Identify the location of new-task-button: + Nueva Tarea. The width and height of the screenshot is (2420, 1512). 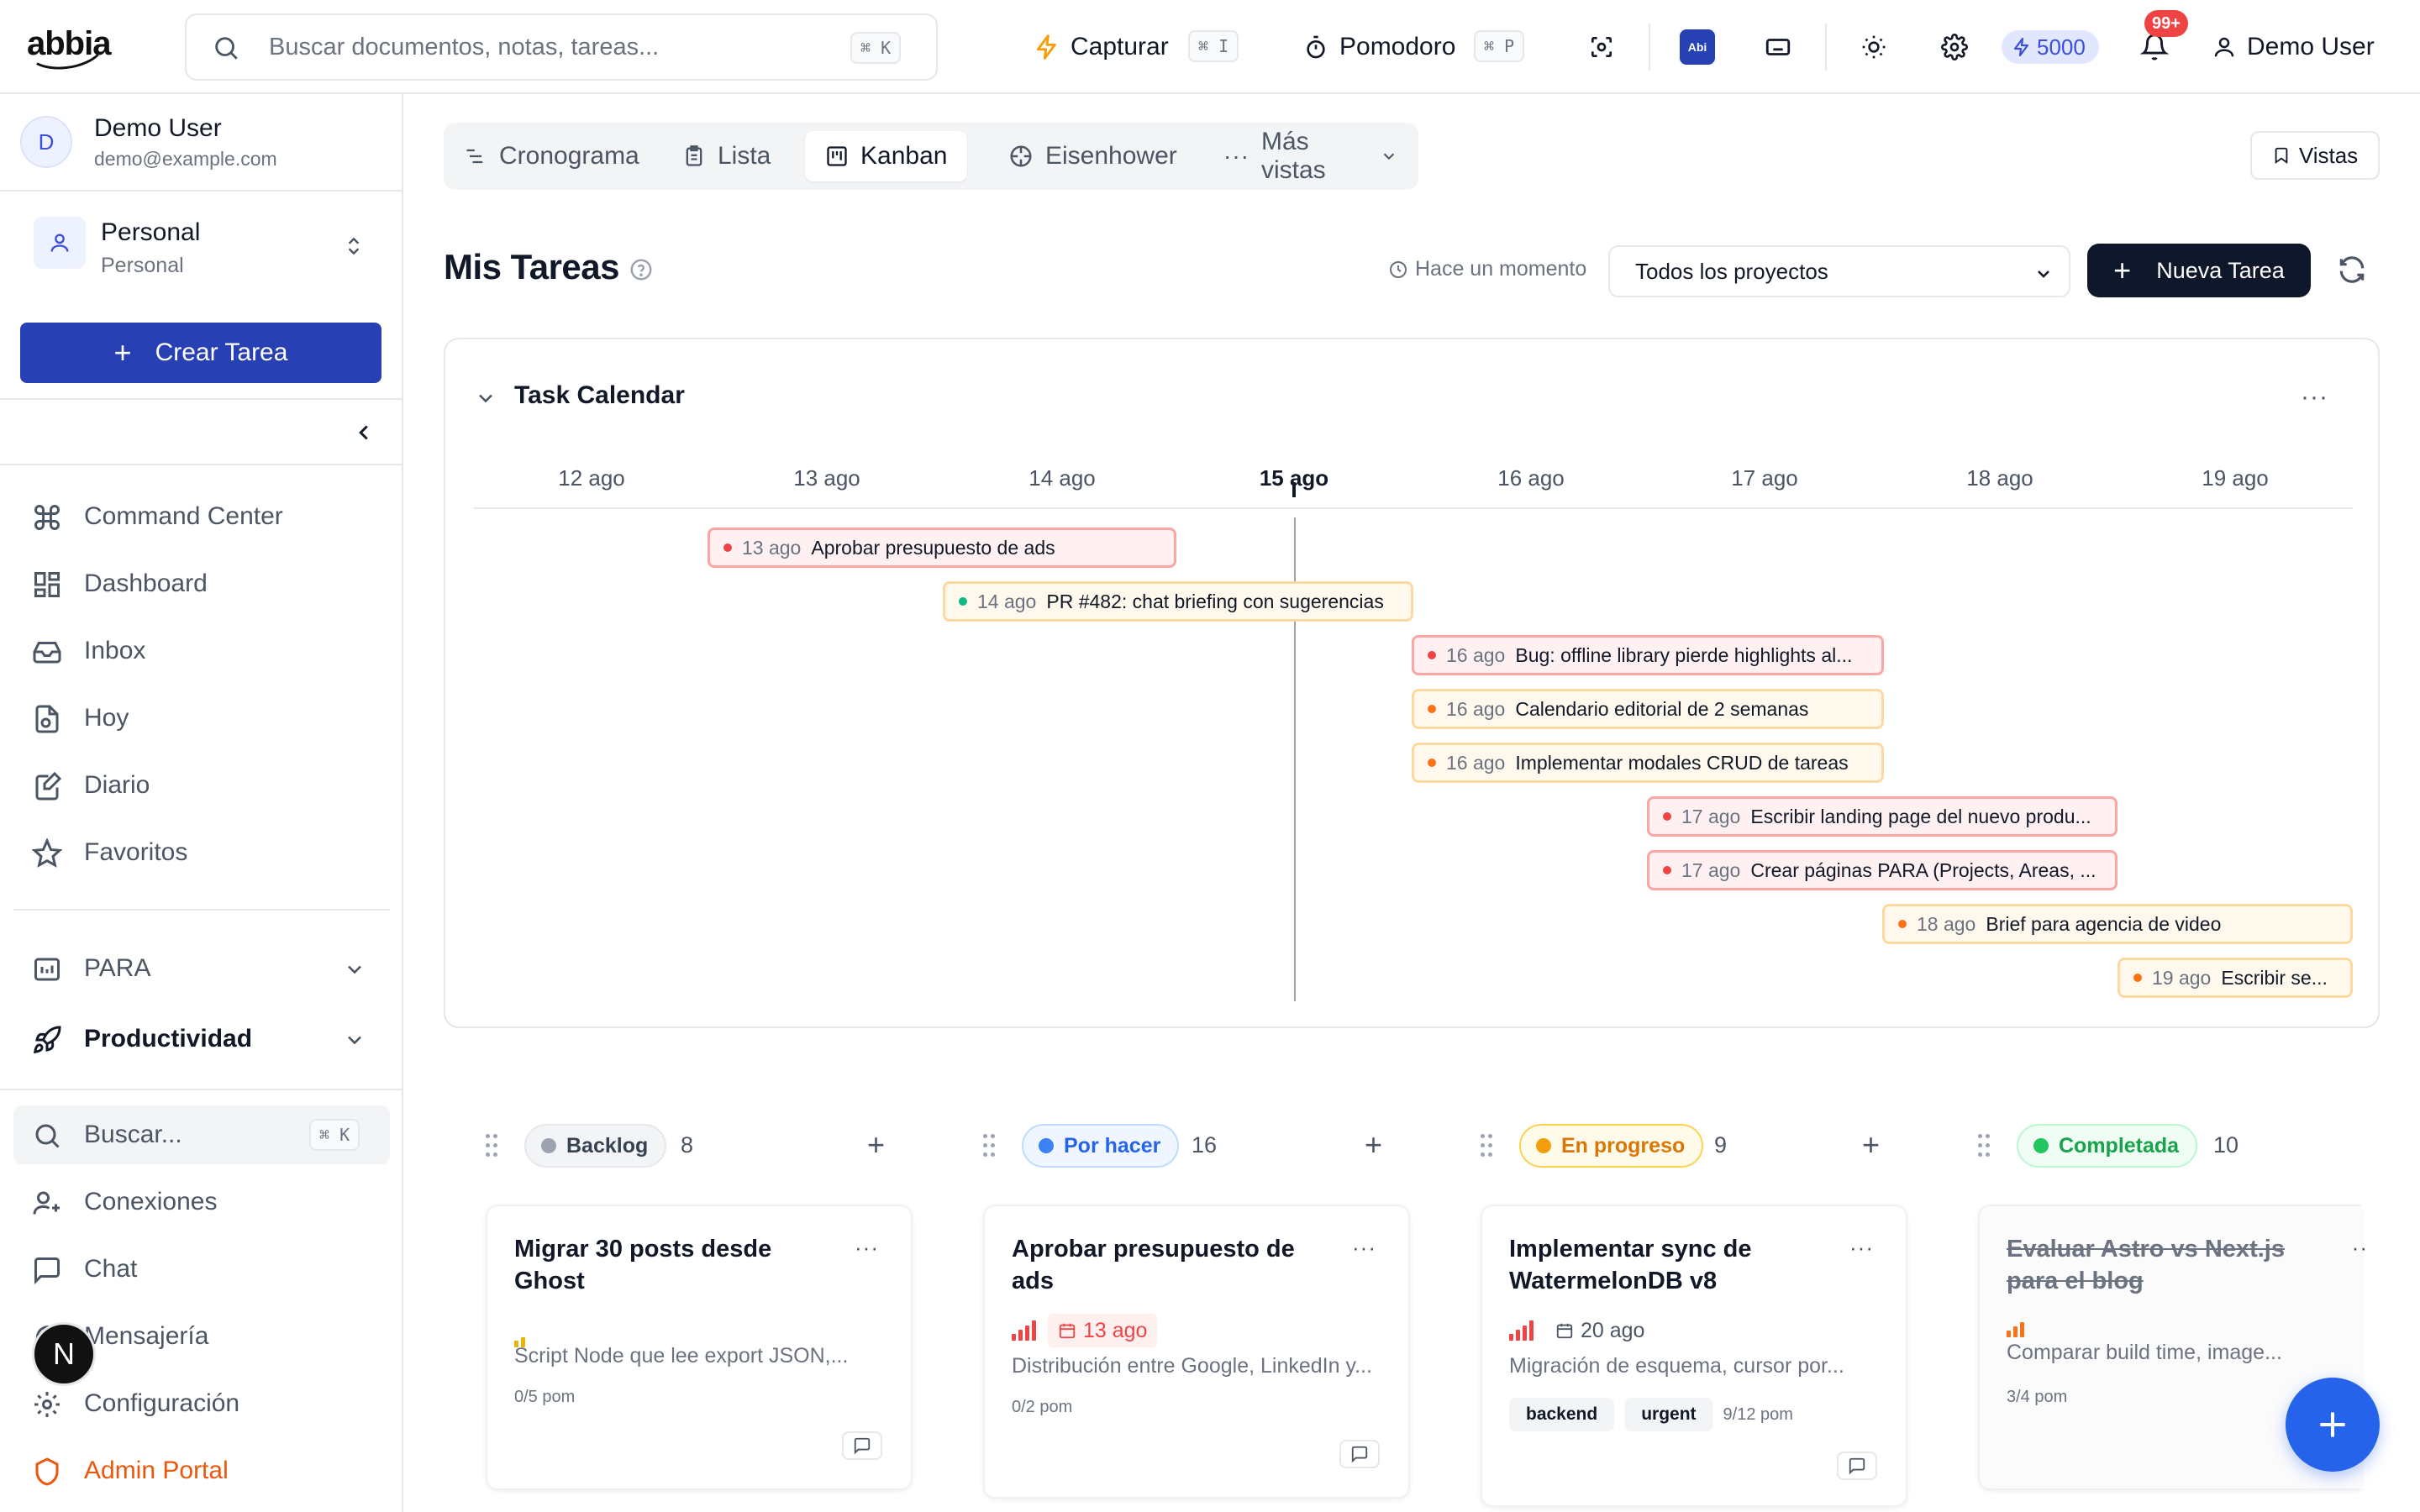
(2199, 270).